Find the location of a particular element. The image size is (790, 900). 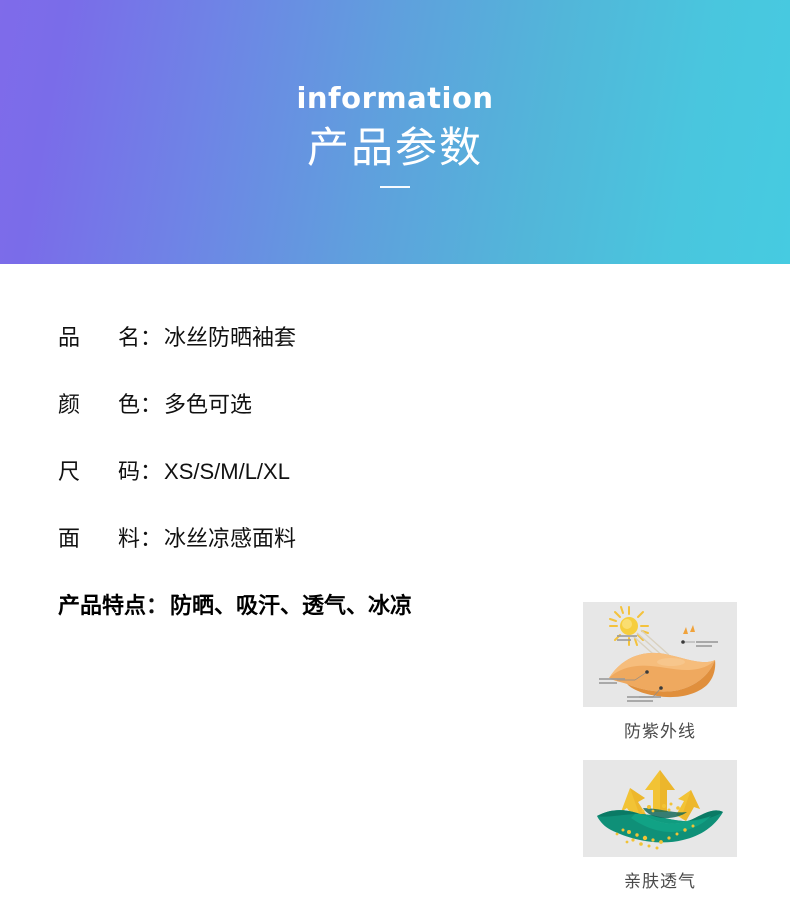

breathable-fabric-image is located at coordinates (660, 808).